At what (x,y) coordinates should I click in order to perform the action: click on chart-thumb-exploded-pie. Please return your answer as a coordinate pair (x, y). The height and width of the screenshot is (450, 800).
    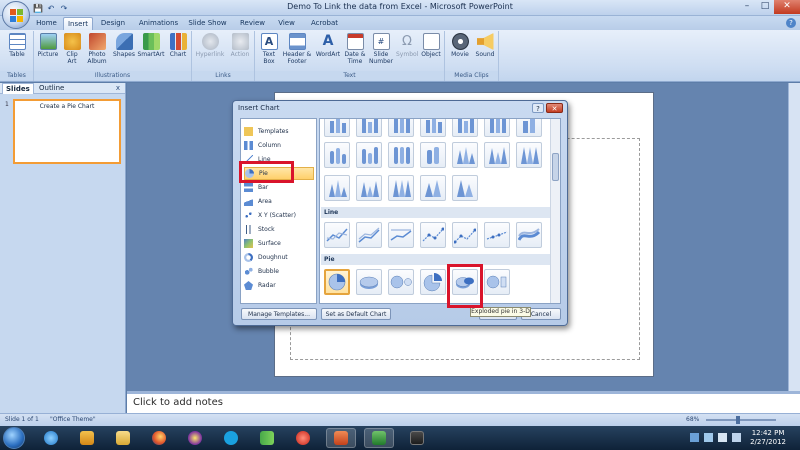
    Looking at the image, I should click on (433, 282).